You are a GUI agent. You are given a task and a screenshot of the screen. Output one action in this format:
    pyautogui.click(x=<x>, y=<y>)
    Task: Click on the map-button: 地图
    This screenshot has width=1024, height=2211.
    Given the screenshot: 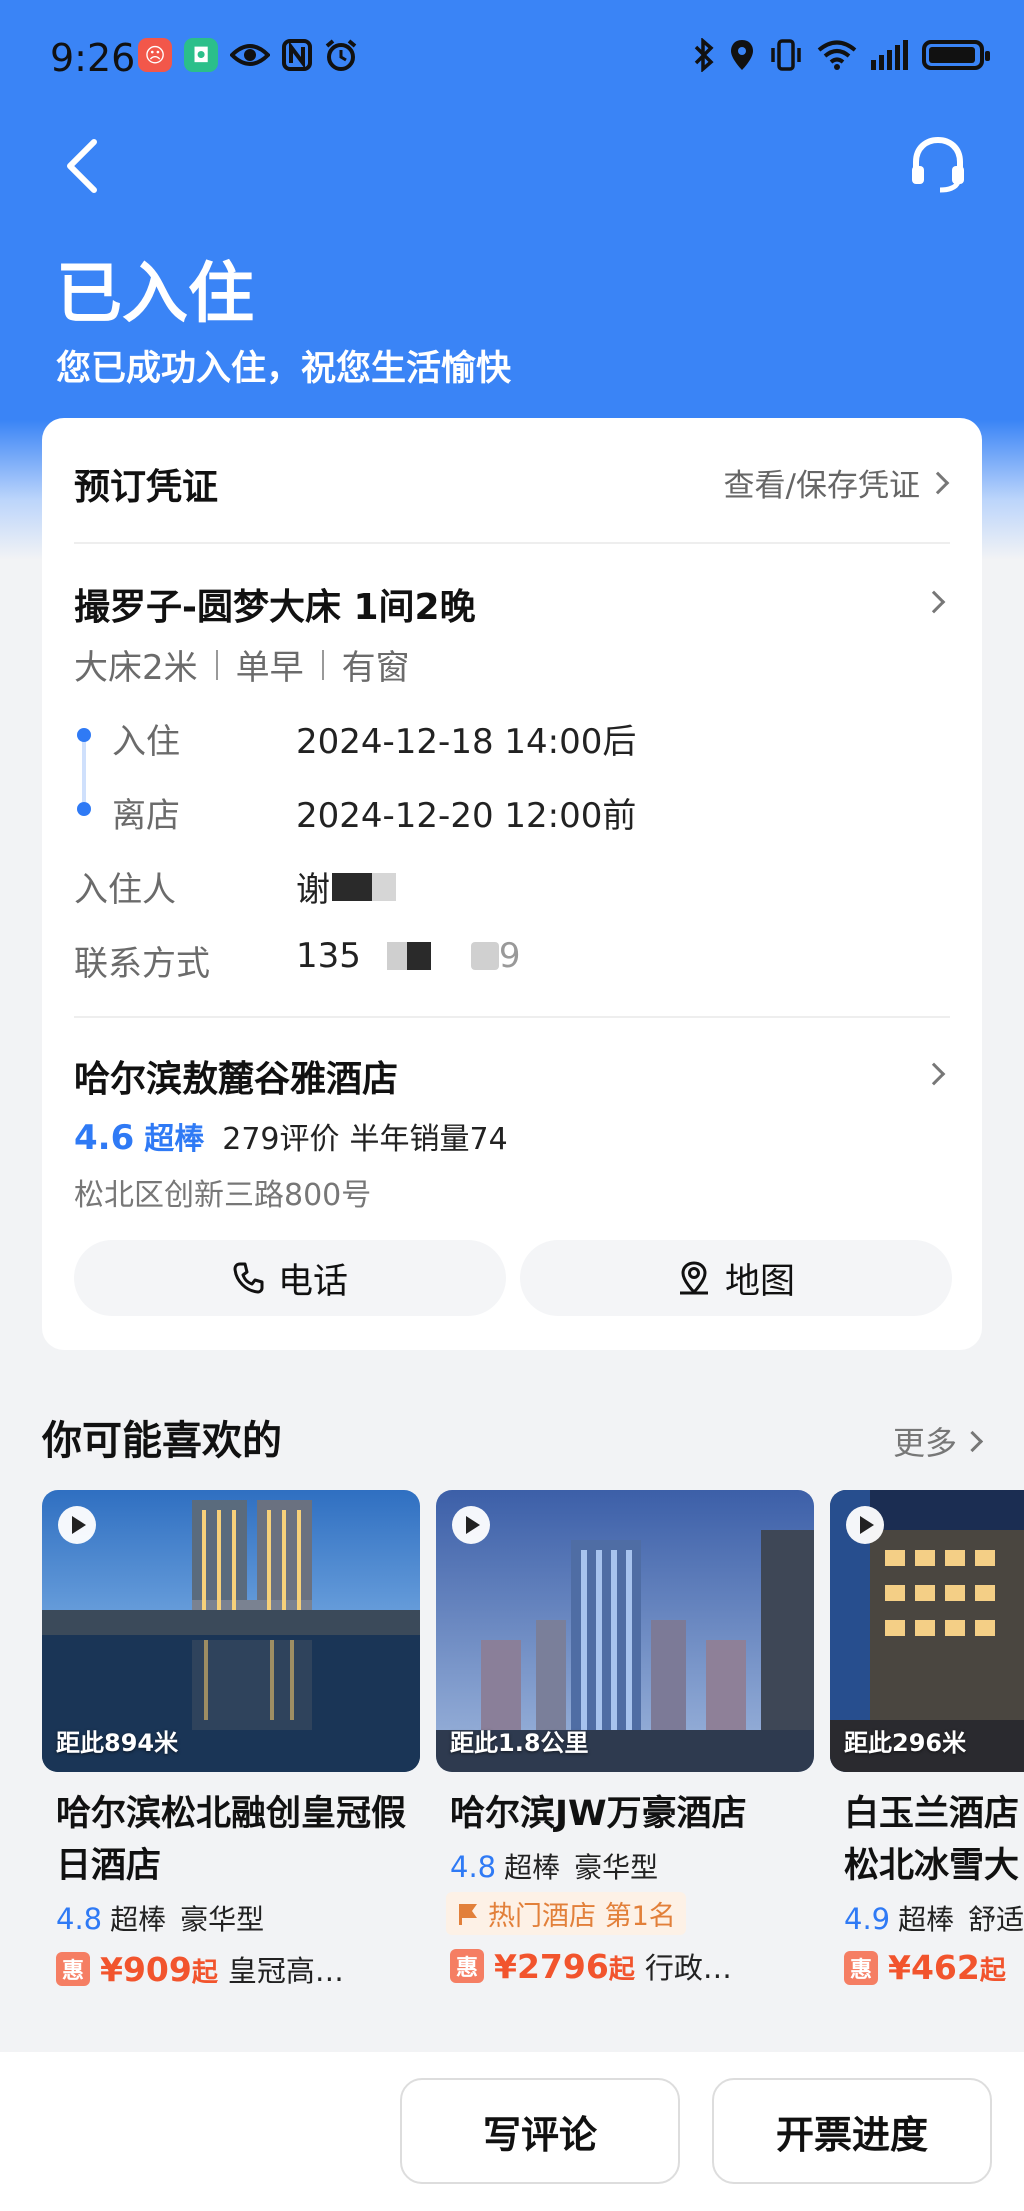 What is the action you would take?
    pyautogui.click(x=736, y=1278)
    